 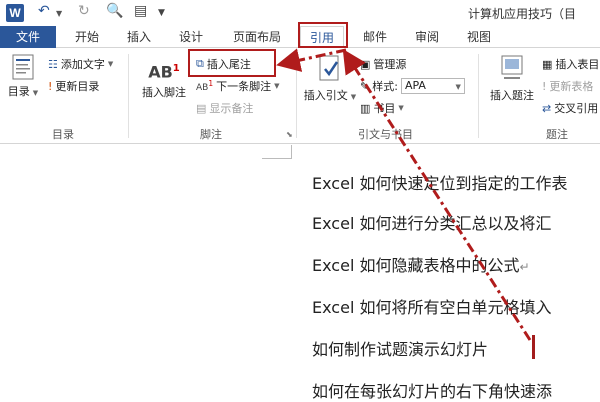 What do you see at coordinates (311, 60) in the screenshot?
I see `arrow-tab-to-endnote` at bounding box center [311, 60].